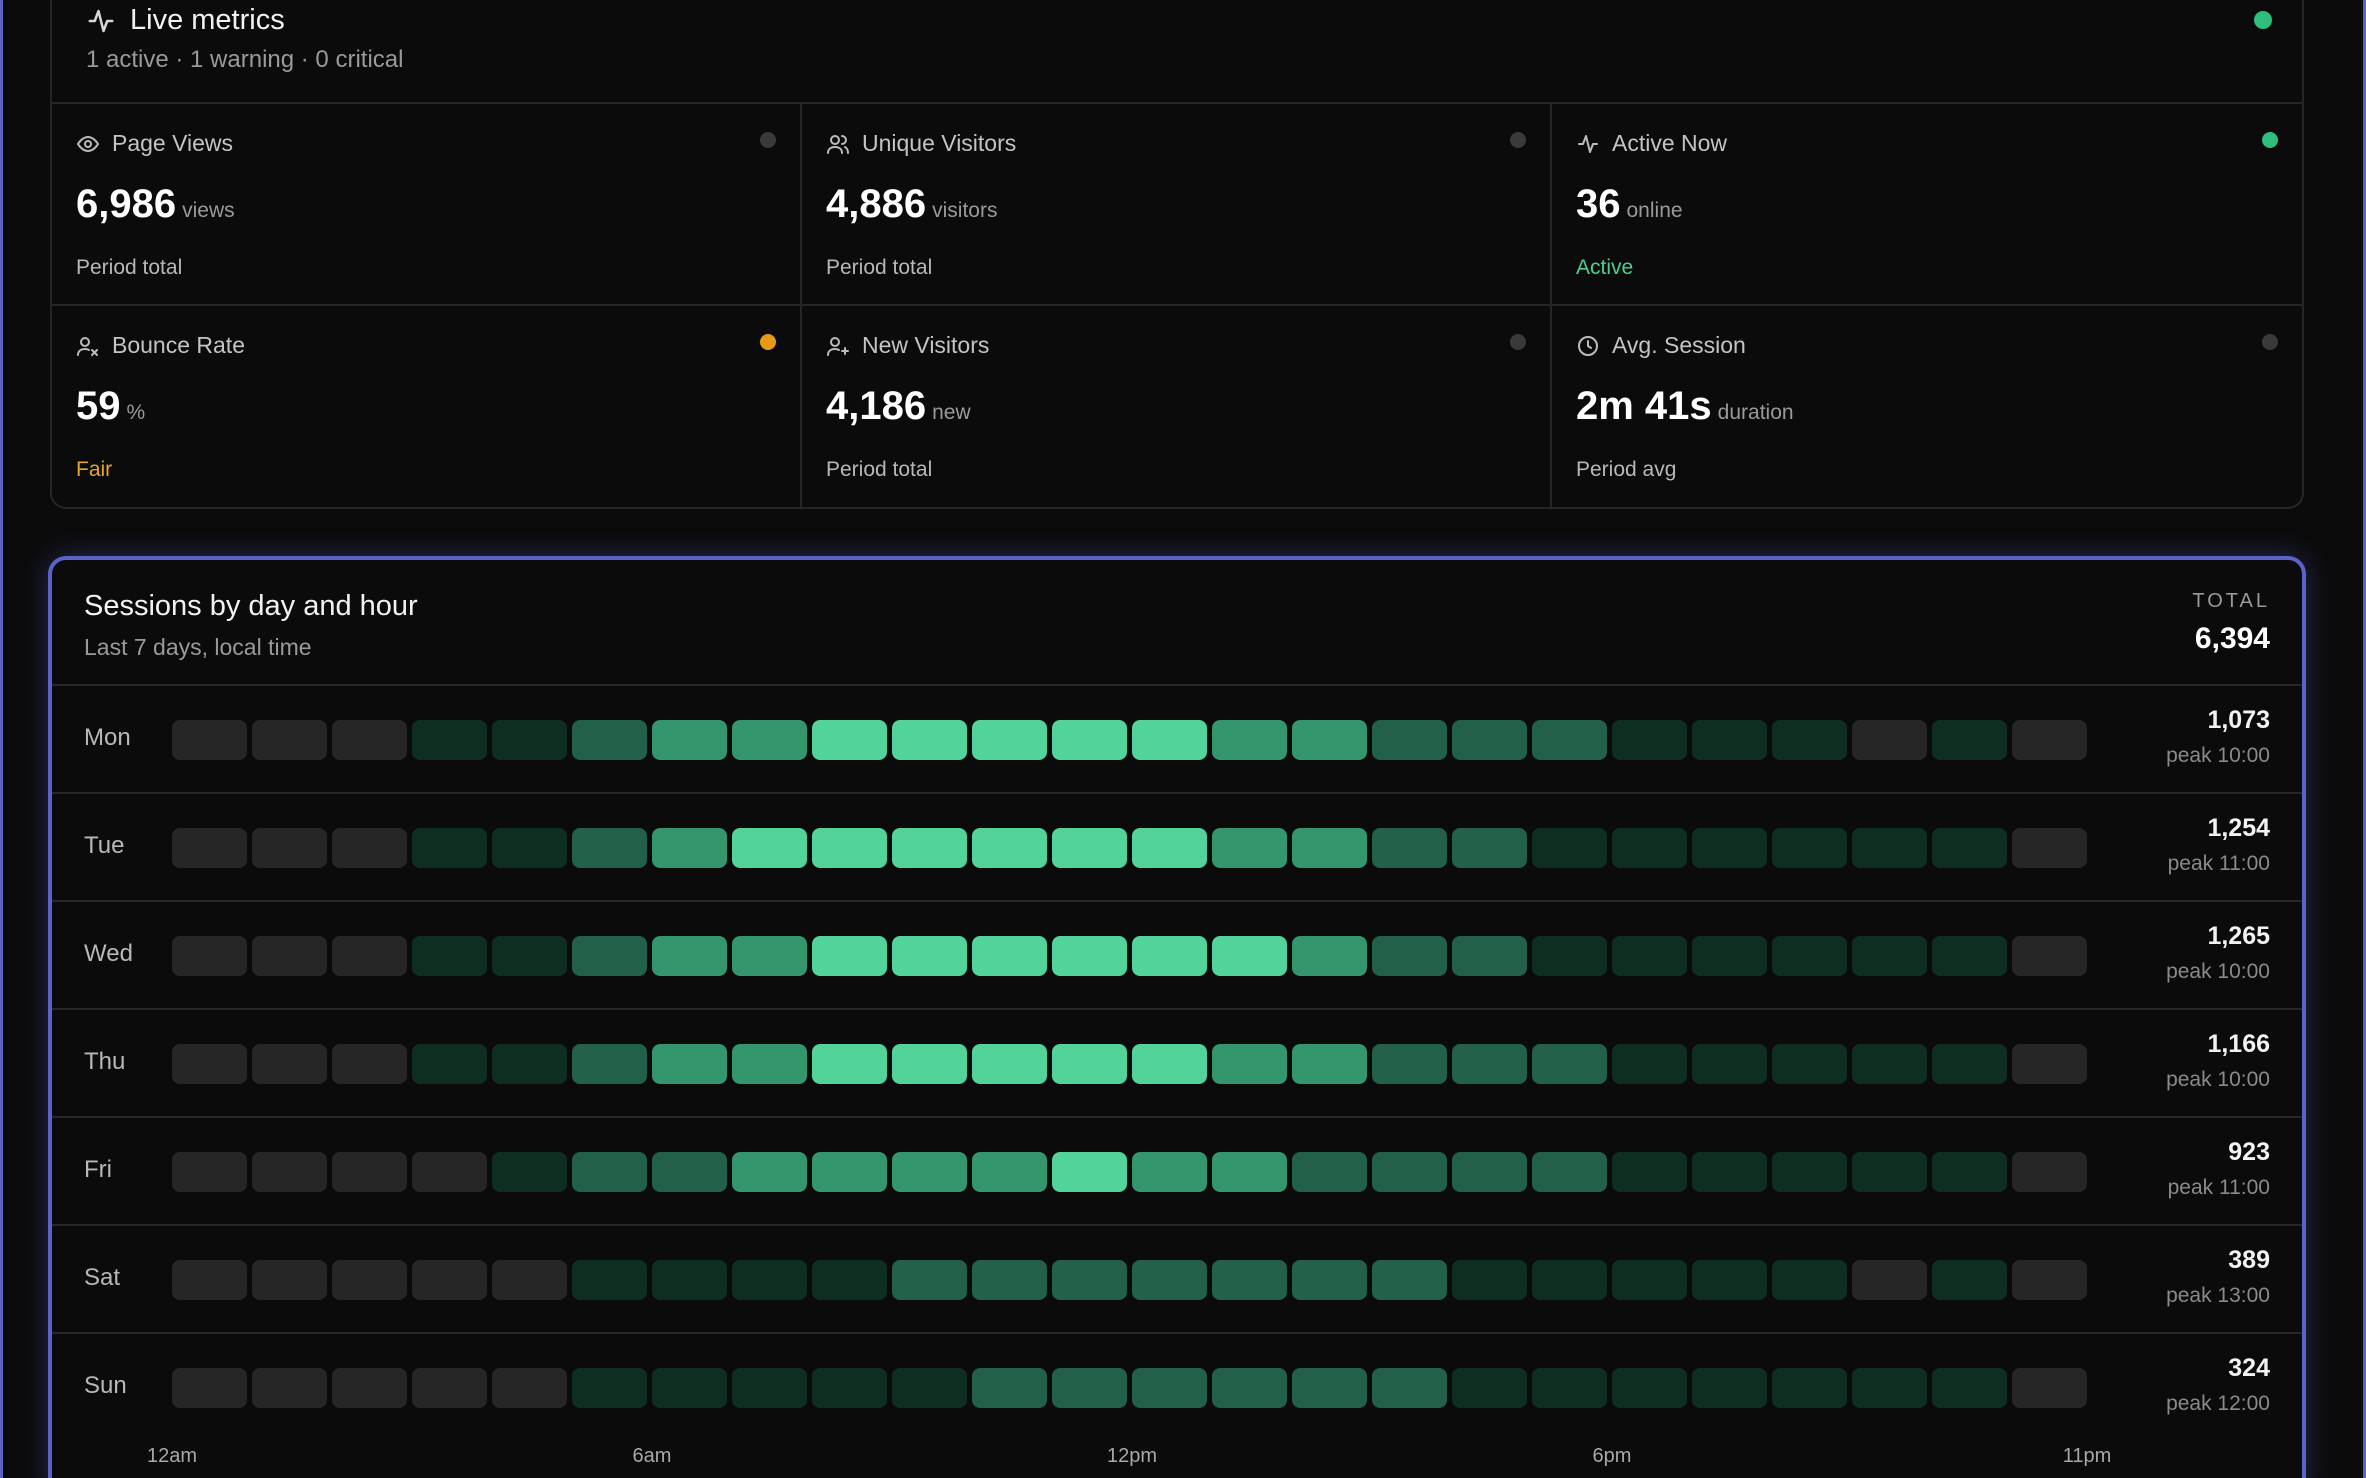 This screenshot has height=1478, width=2366. Describe the element at coordinates (427, 406) in the screenshot. I see `metric-card-bounce-rate: Bounce Rate 59 % Fair` at that location.